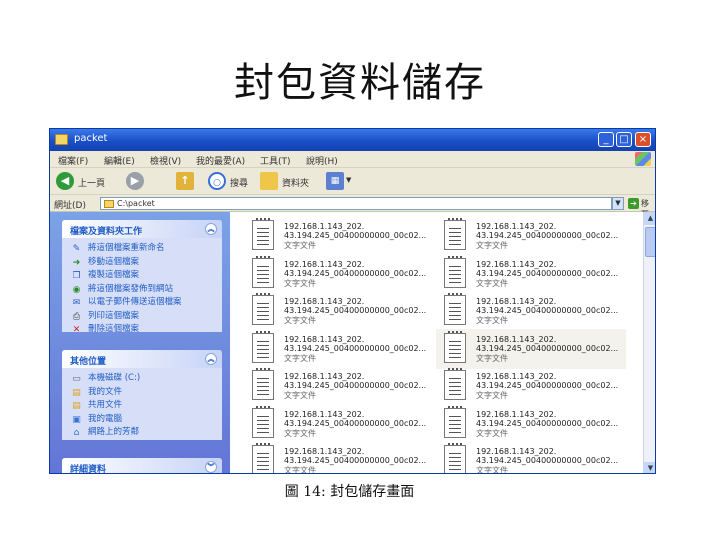 This screenshot has width=720, height=540. Describe the element at coordinates (135, 181) in the screenshot. I see `forward-arrow-icon: ▶` at that location.